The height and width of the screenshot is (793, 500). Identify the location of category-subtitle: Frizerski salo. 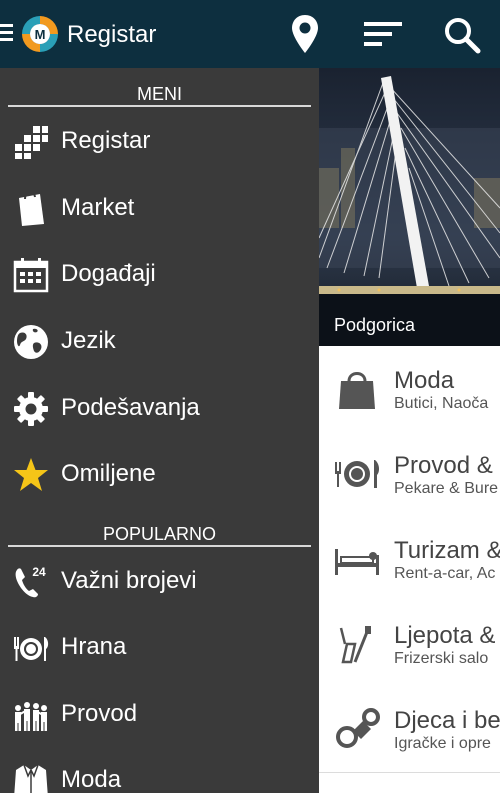
(441, 658).